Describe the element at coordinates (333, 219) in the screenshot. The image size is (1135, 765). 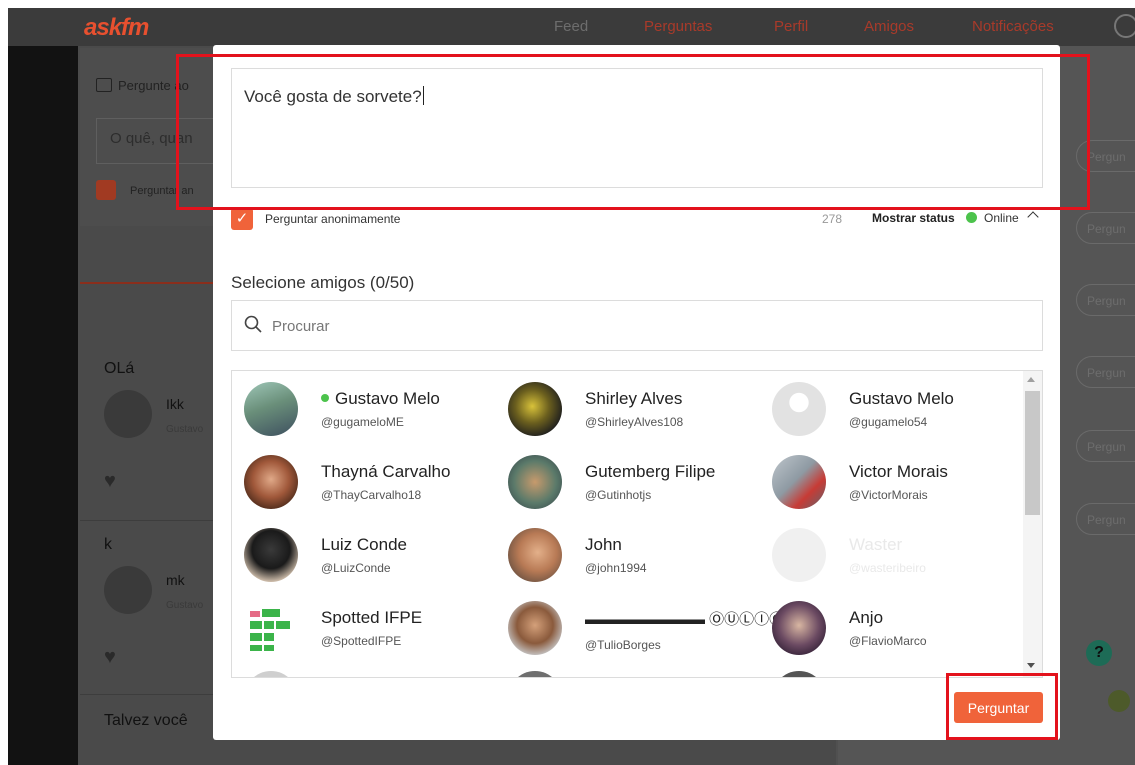
I see `anonymous-label: Perguntar anonimamente` at that location.